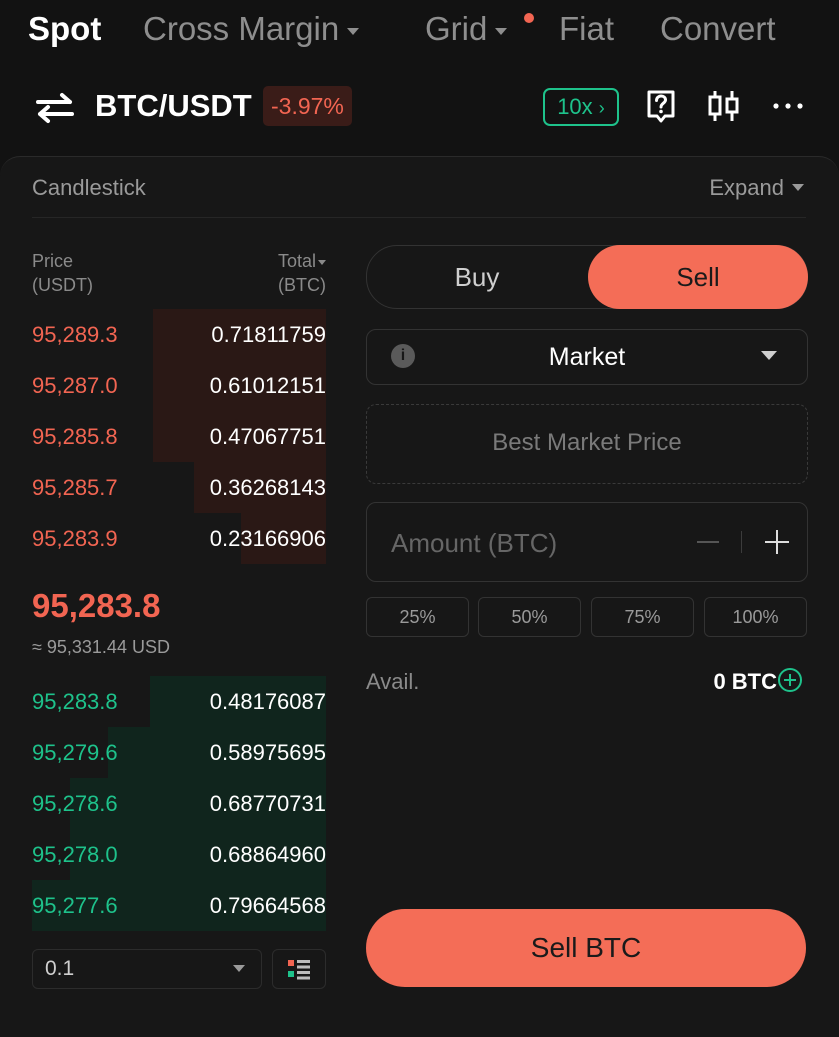 Image resolution: width=839 pixels, height=1037 pixels. Describe the element at coordinates (241, 28) in the screenshot. I see `tab-cross-margin-label: Cross Margin` at that location.